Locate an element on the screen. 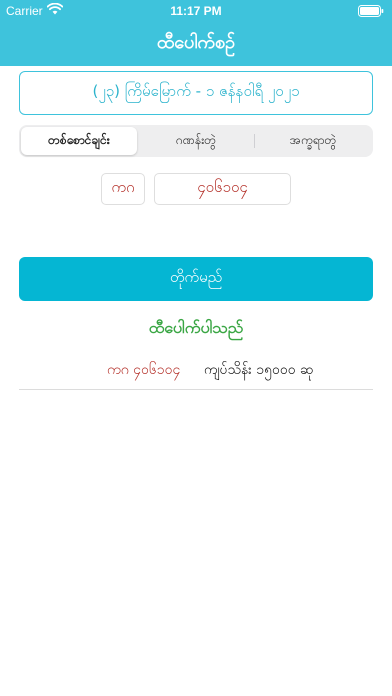  segment-single-ticket: တစ်စောင်ချင်း is located at coordinates (79, 141).